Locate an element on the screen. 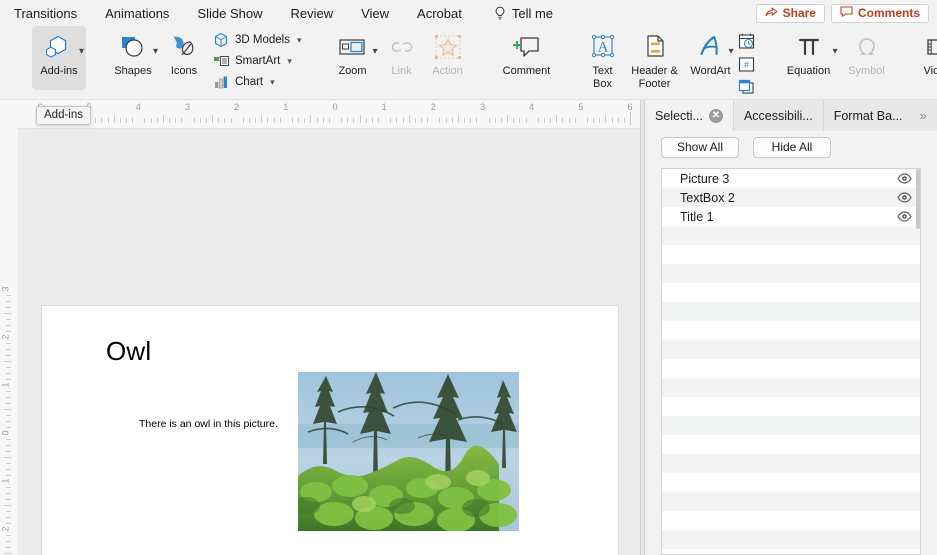  shapes-button: ▾ Shapes is located at coordinates (133, 58).